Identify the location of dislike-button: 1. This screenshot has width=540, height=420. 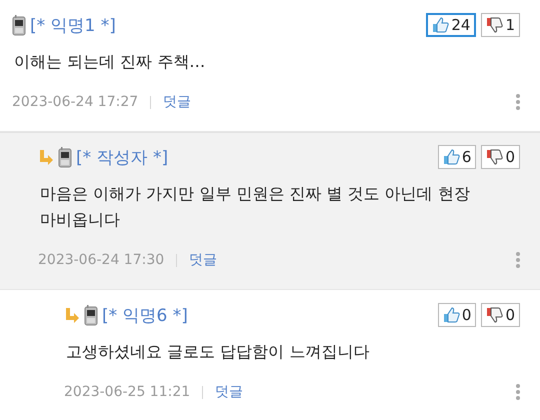
(500, 25).